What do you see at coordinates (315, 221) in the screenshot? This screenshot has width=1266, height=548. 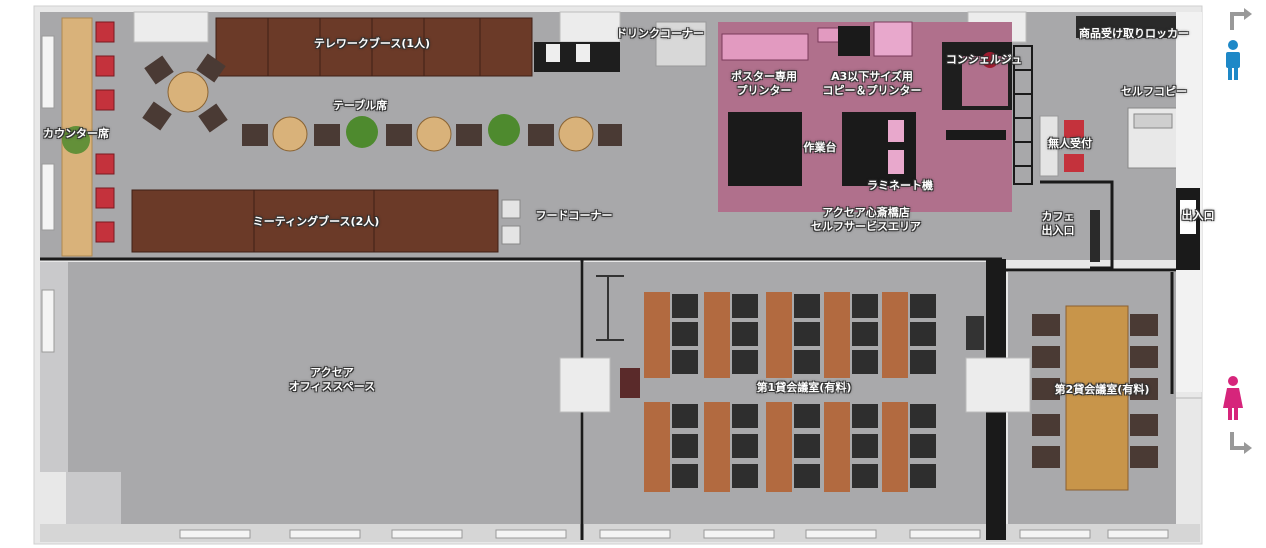 I see `meeting-booths` at bounding box center [315, 221].